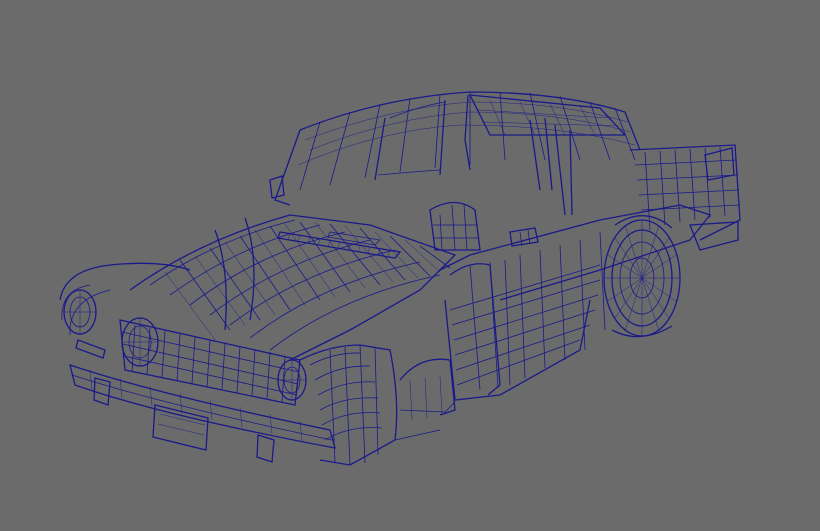  Describe the element at coordinates (197, 362) in the screenshot. I see `front-grille-mesh` at that location.